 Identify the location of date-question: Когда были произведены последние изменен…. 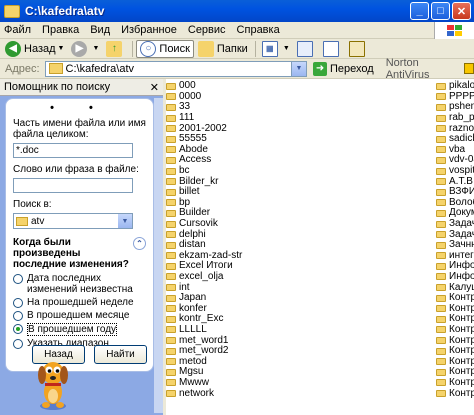
(79, 253).